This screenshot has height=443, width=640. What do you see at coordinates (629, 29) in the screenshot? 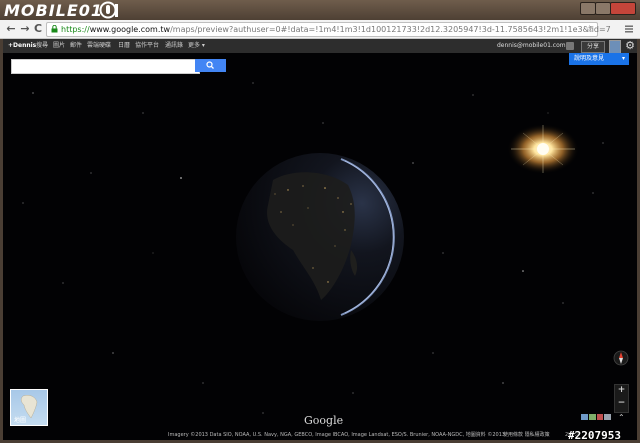
I see `browser-menu-icon` at bounding box center [629, 29].